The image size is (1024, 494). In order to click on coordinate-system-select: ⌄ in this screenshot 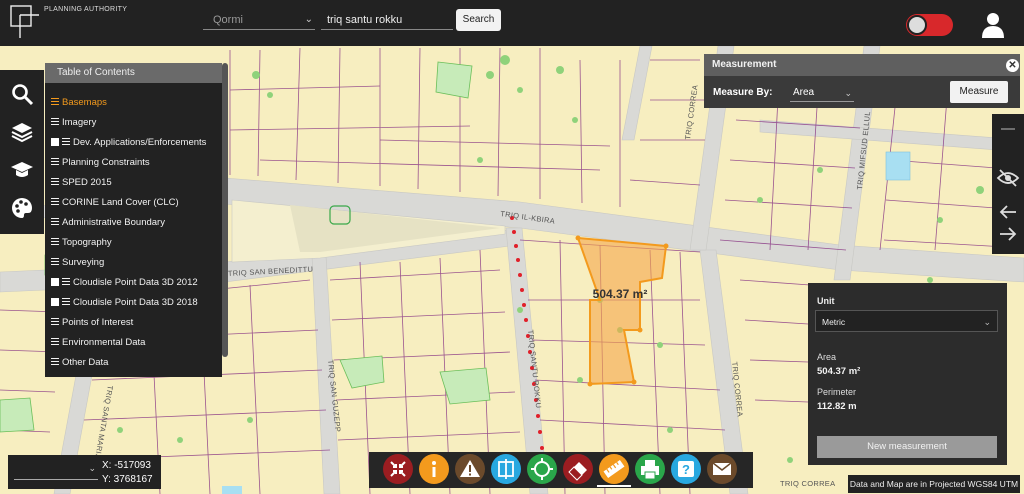, I will do `click(56, 470)`.